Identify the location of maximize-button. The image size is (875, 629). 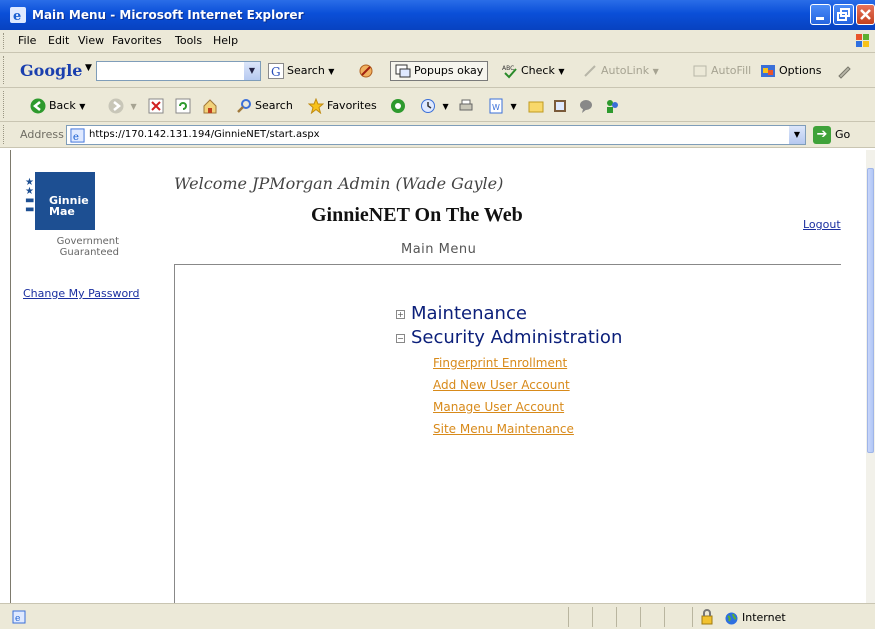
(843, 14).